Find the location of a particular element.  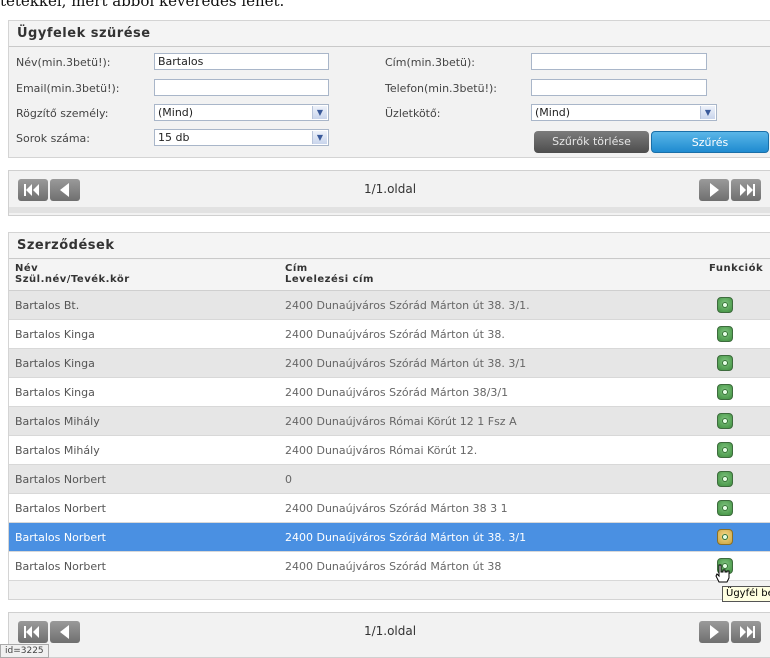

email-input is located at coordinates (241, 87).